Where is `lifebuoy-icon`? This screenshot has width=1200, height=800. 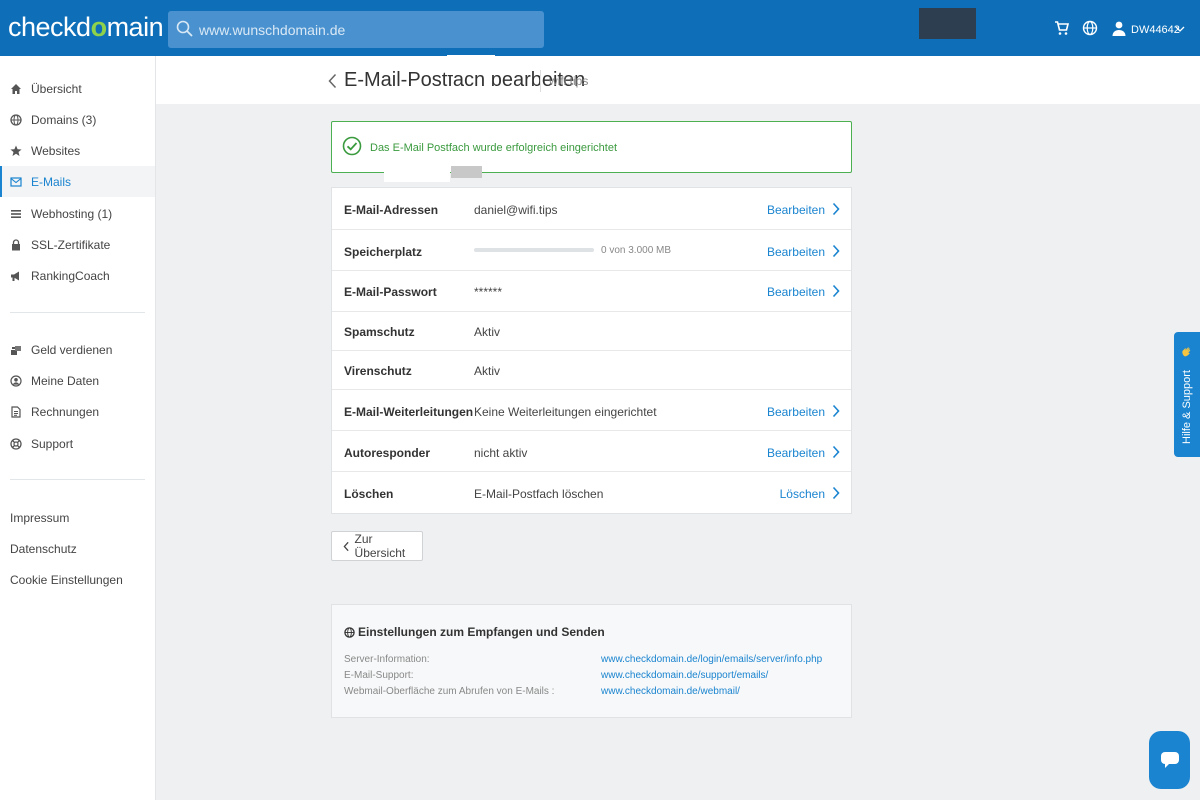 lifebuoy-icon is located at coordinates (16, 443).